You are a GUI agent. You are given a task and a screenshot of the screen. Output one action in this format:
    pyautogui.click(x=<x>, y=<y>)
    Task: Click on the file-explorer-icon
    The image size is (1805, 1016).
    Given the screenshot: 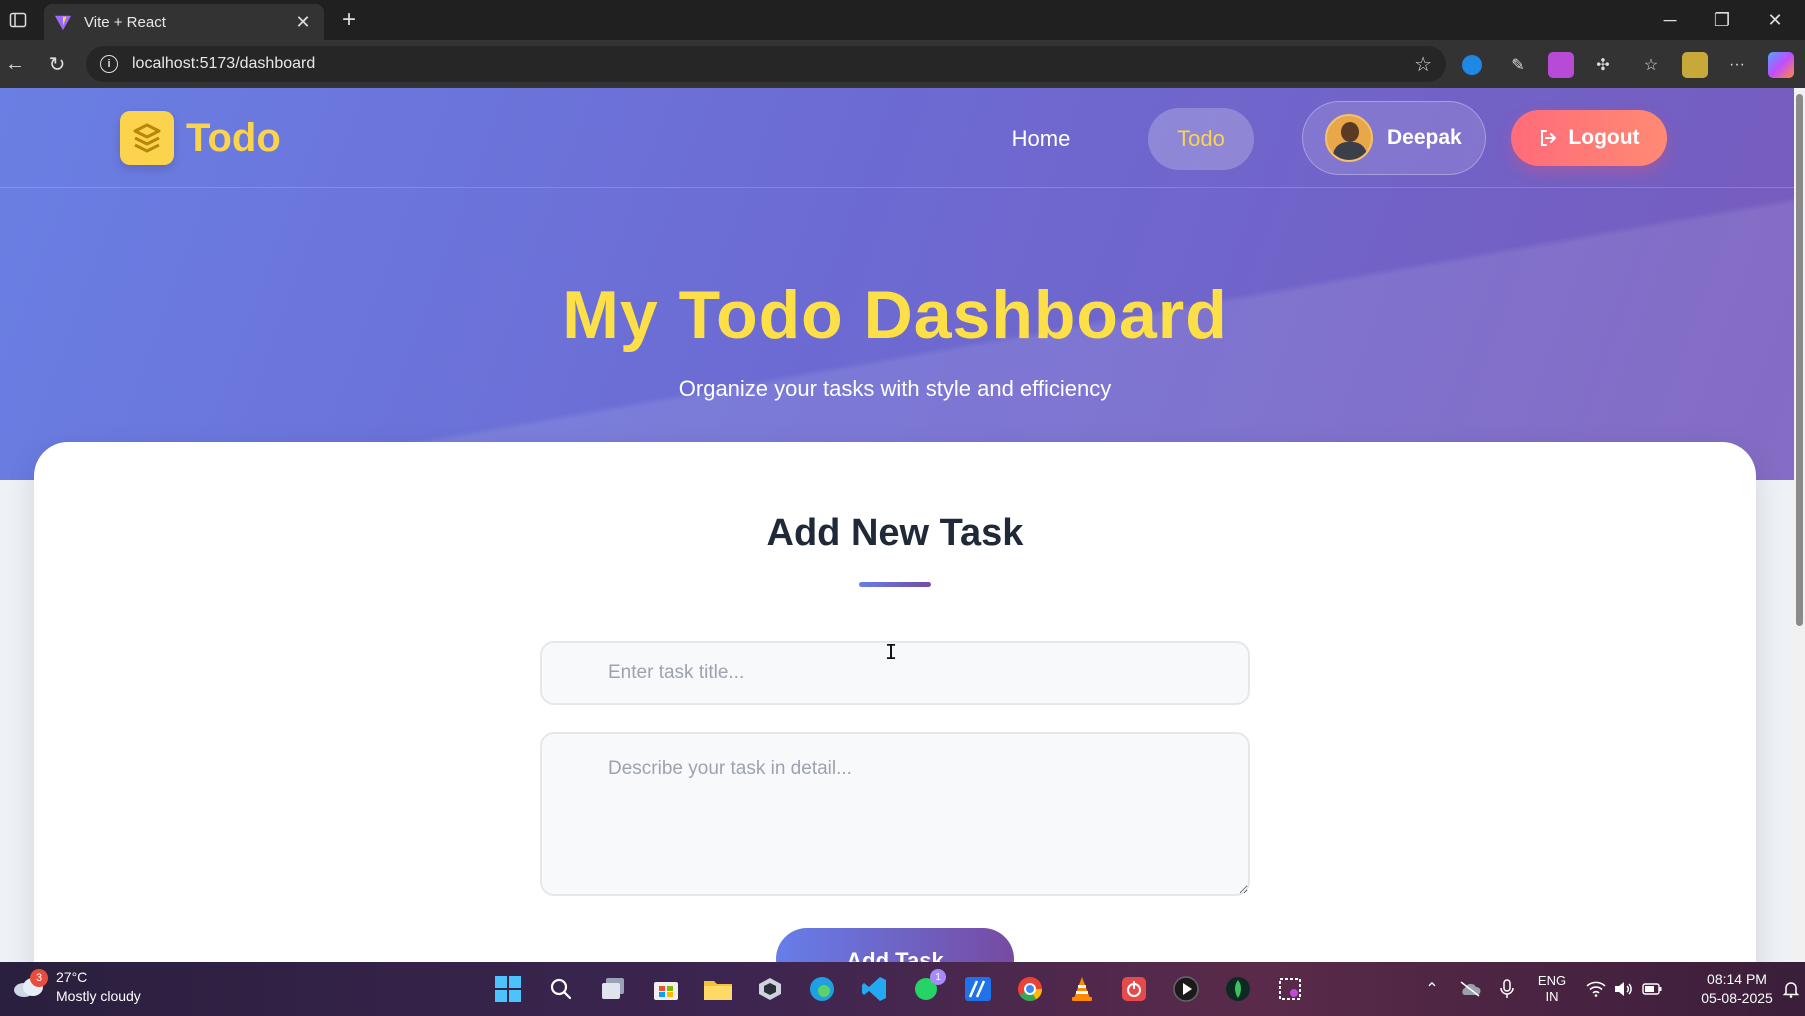 What is the action you would take?
    pyautogui.click(x=718, y=989)
    